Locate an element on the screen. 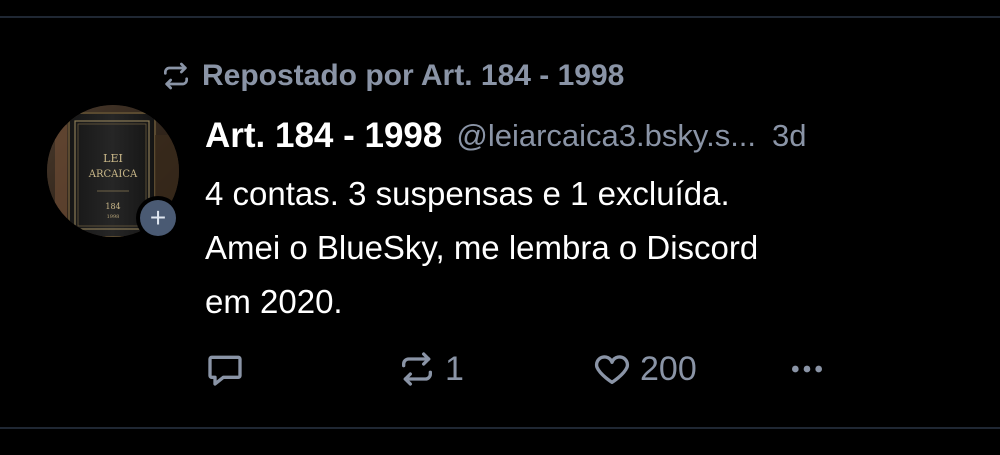 The height and width of the screenshot is (455, 1000). repost-banner-text: Repostado por Art. 184 - 1998 is located at coordinates (413, 75).